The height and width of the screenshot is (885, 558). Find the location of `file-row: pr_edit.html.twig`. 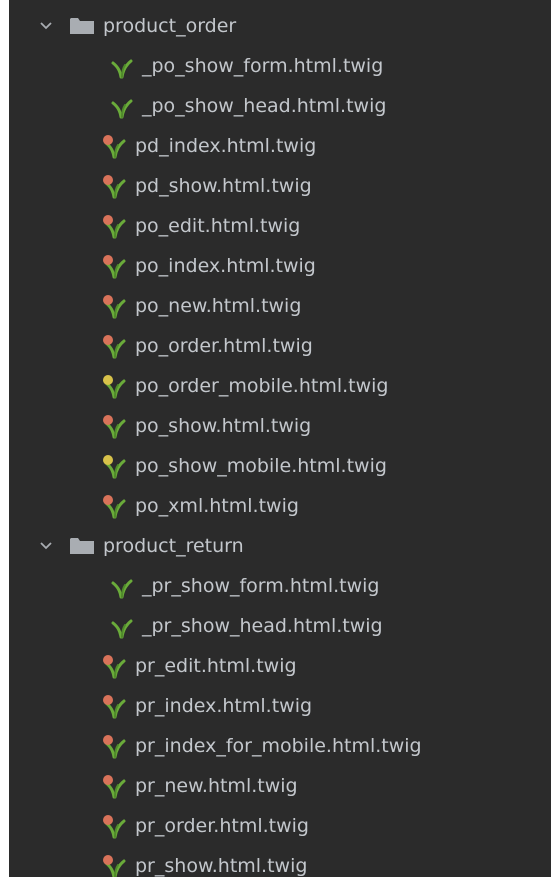

file-row: pr_edit.html.twig is located at coordinates (280, 666).